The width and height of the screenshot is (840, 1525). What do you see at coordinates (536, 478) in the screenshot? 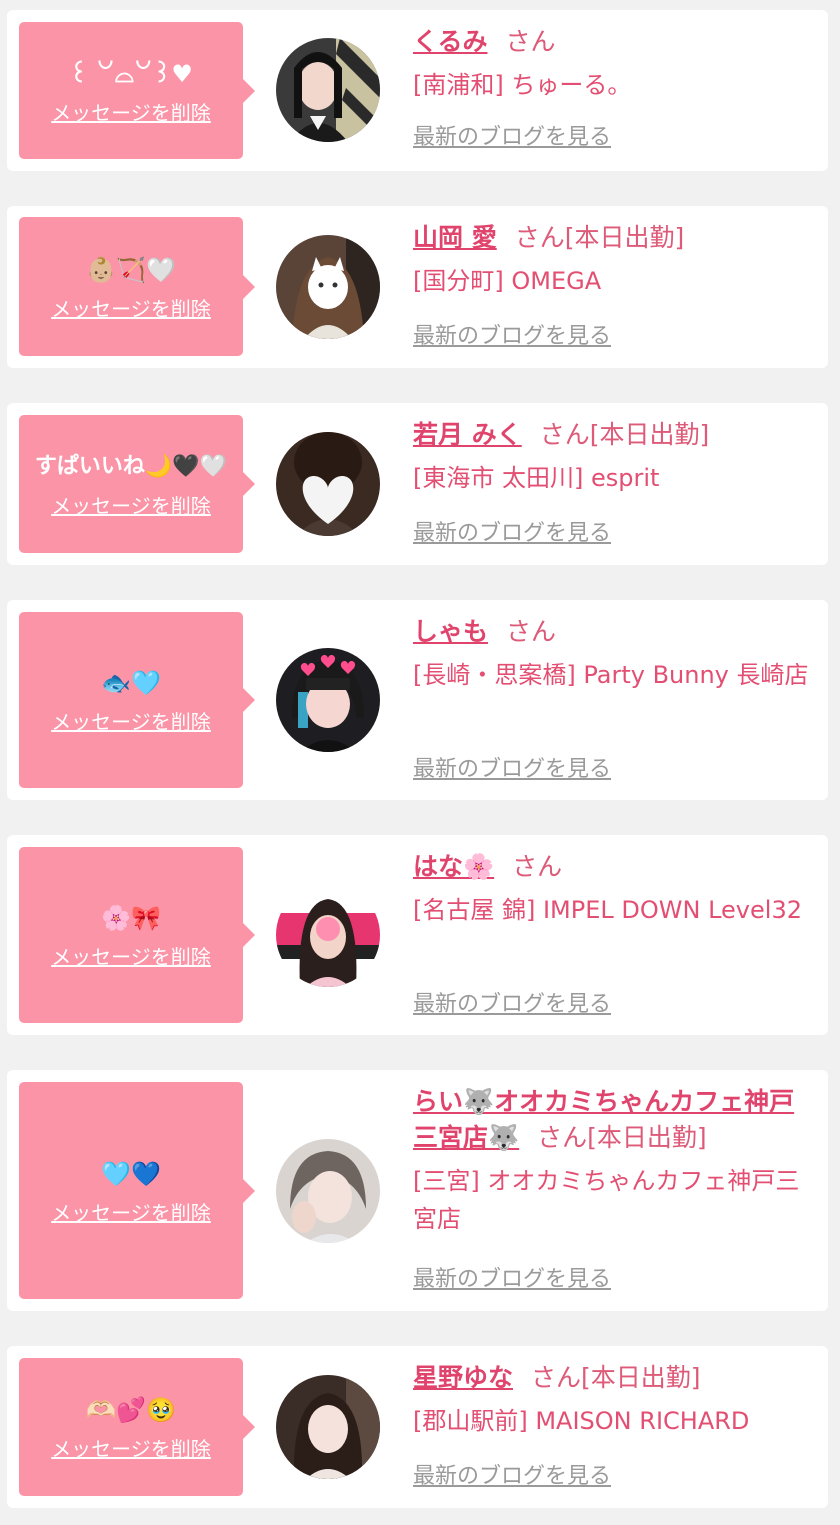
I see `shop-name: [東海市 太田川] esprit` at bounding box center [536, 478].